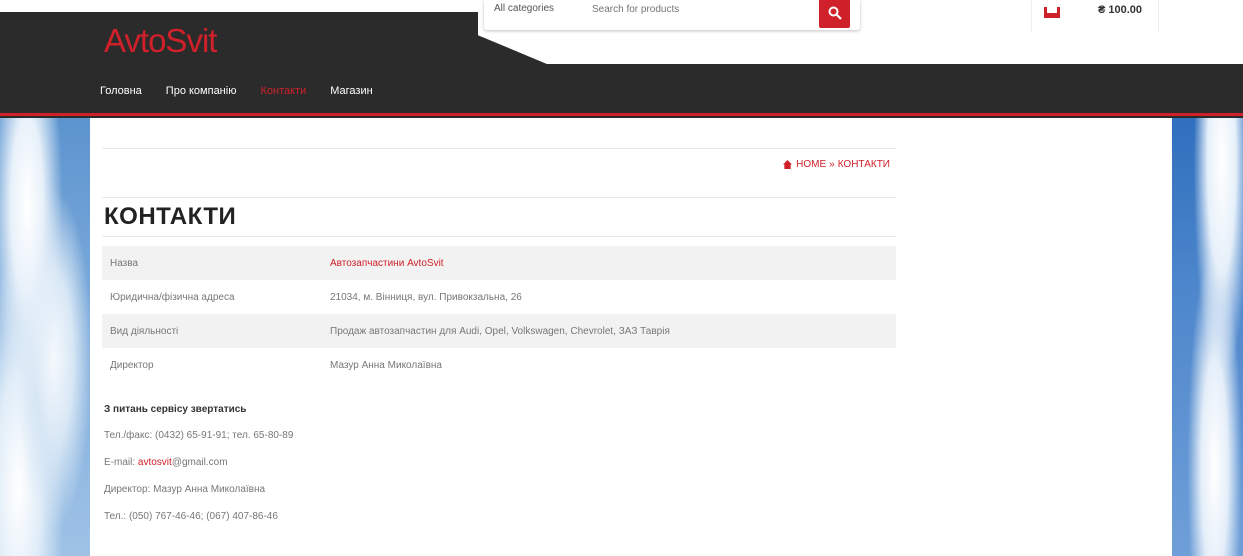 The width and height of the screenshot is (1243, 556). What do you see at coordinates (351, 91) in the screenshot?
I see `nav-item-shop: Магазин` at bounding box center [351, 91].